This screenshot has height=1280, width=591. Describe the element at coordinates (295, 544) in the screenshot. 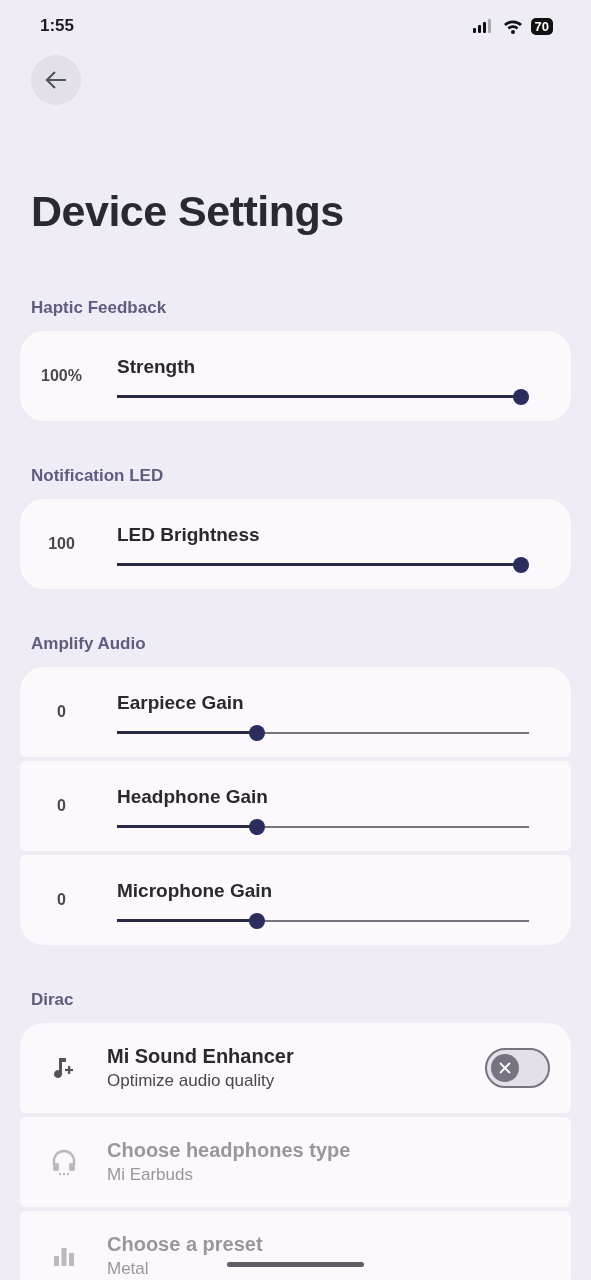

I see `settings-row: 100 LED Brightness` at that location.